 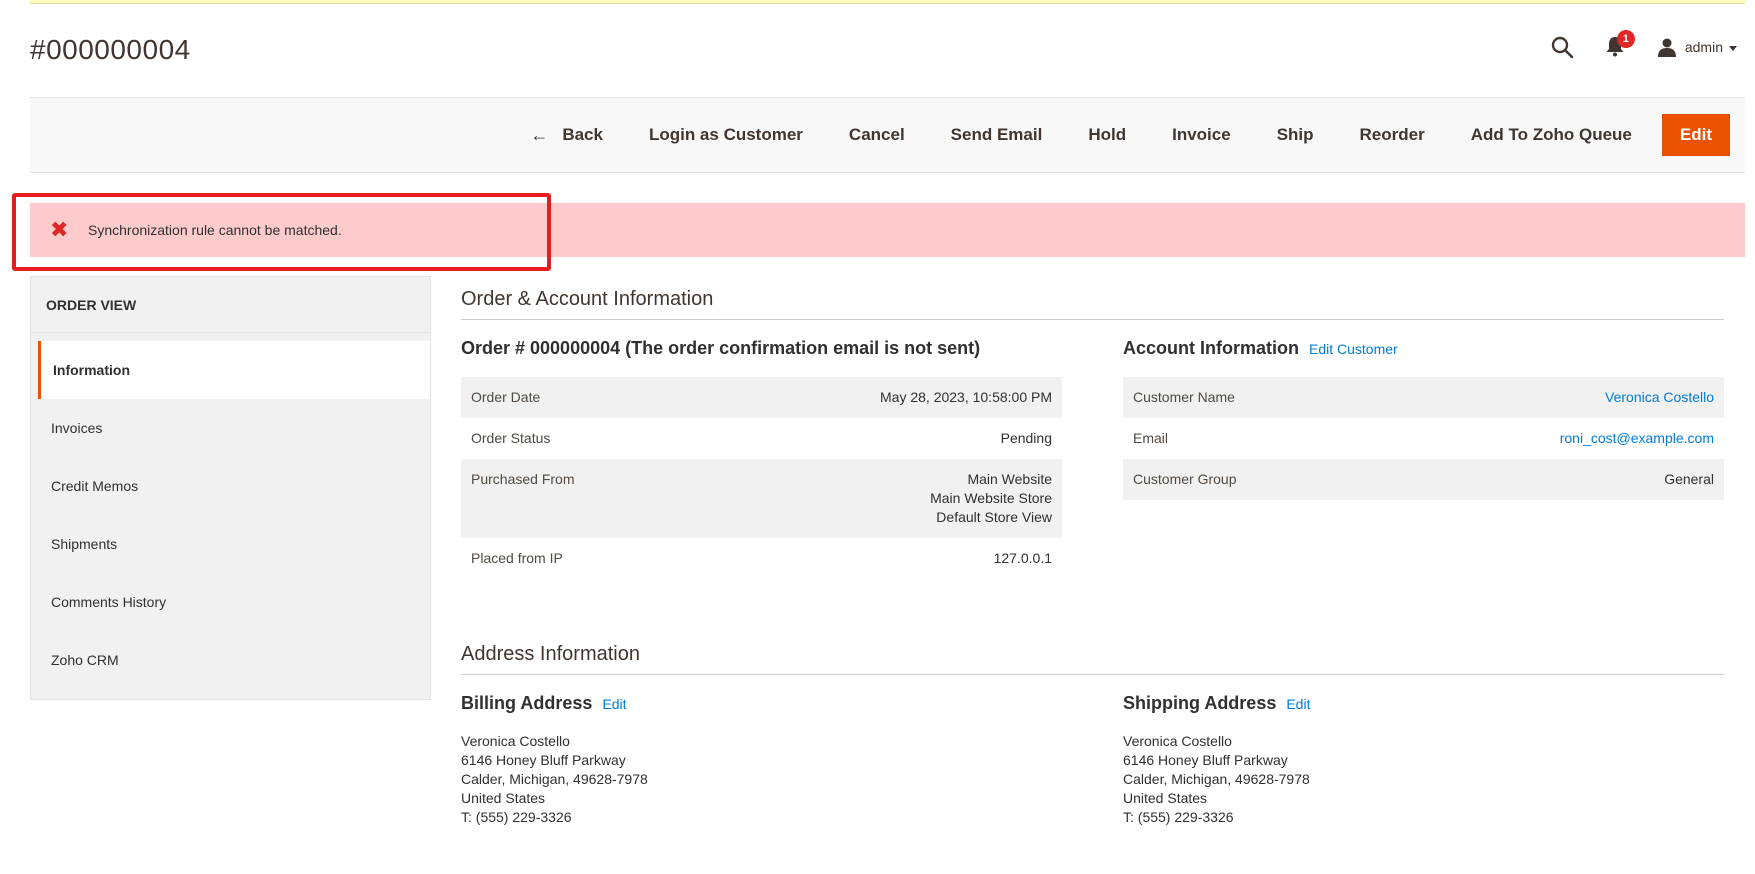 What do you see at coordinates (1295, 135) in the screenshot?
I see `ship-button: Ship` at bounding box center [1295, 135].